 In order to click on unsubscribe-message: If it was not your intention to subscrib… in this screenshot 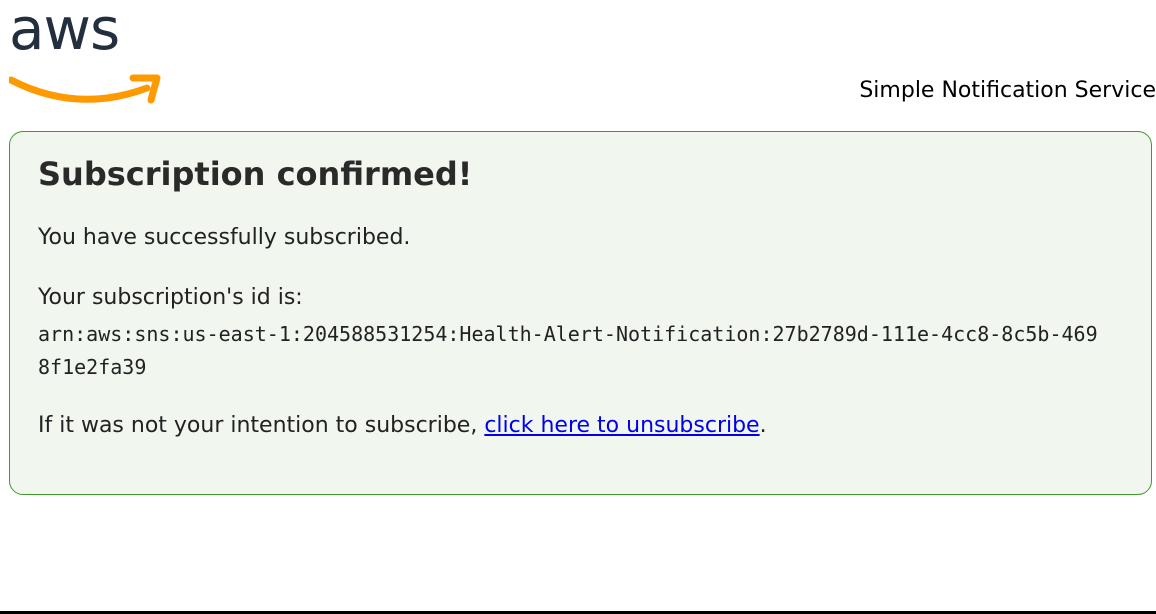, I will do `click(402, 425)`.